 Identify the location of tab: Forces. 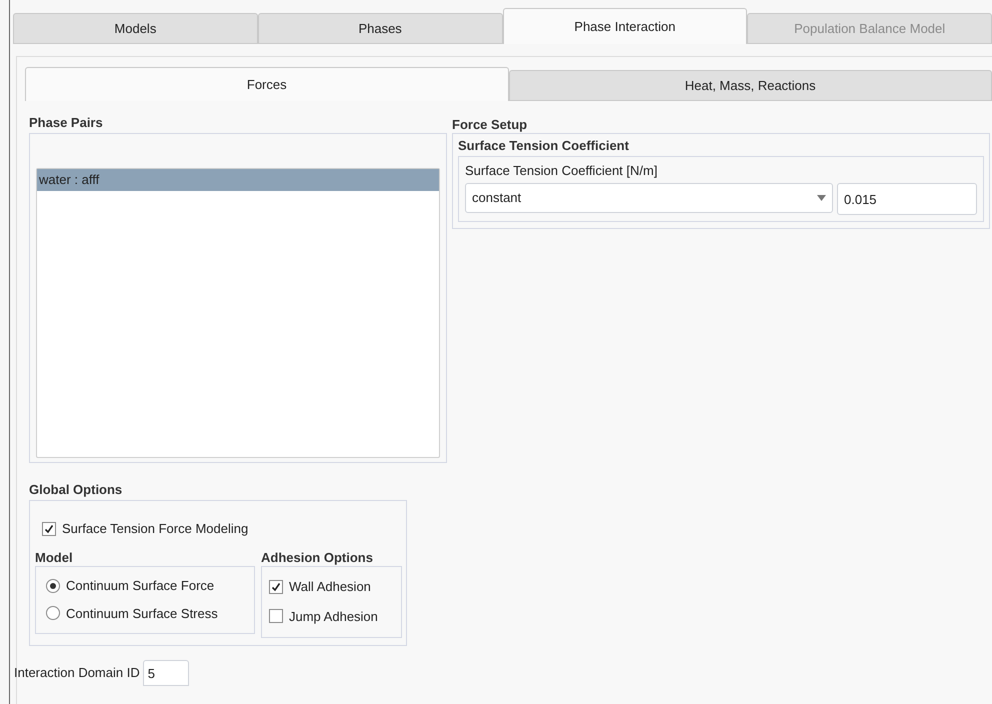
(266, 84).